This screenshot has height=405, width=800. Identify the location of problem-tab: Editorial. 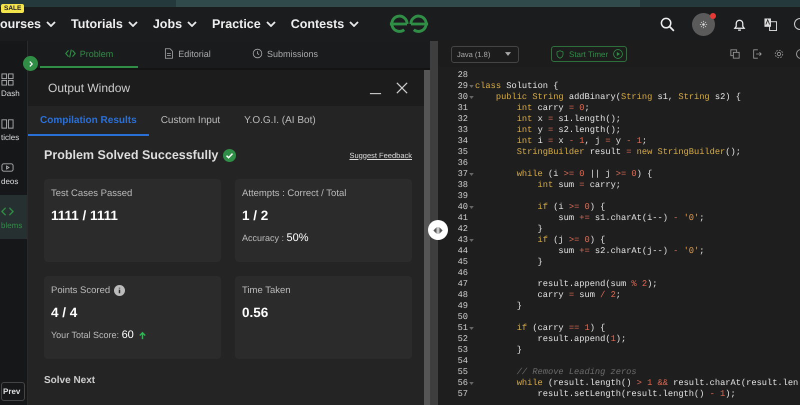
(187, 54).